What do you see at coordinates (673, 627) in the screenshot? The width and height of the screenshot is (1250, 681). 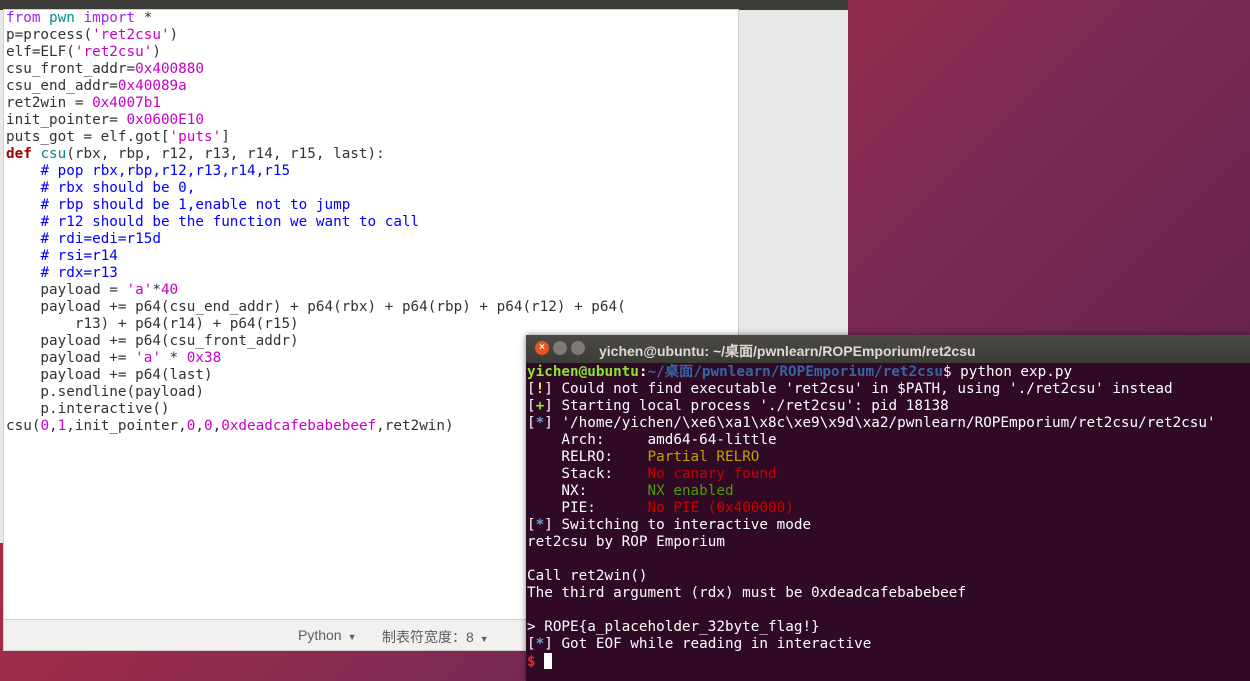 I see `flag-line: > ROPE{a_placeholder_32byte_flag!}` at bounding box center [673, 627].